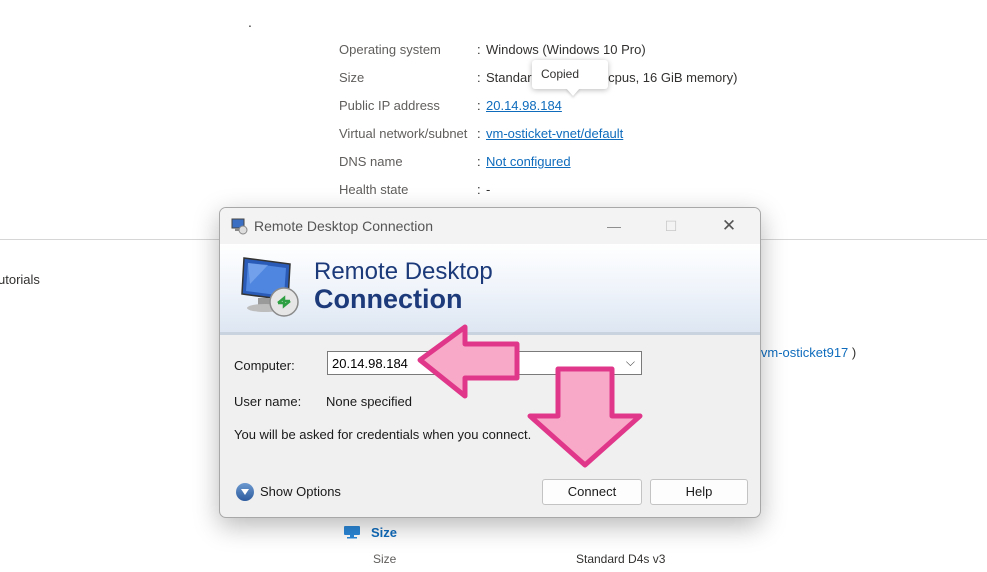  What do you see at coordinates (488, 189) in the screenshot?
I see `property-value: -` at bounding box center [488, 189].